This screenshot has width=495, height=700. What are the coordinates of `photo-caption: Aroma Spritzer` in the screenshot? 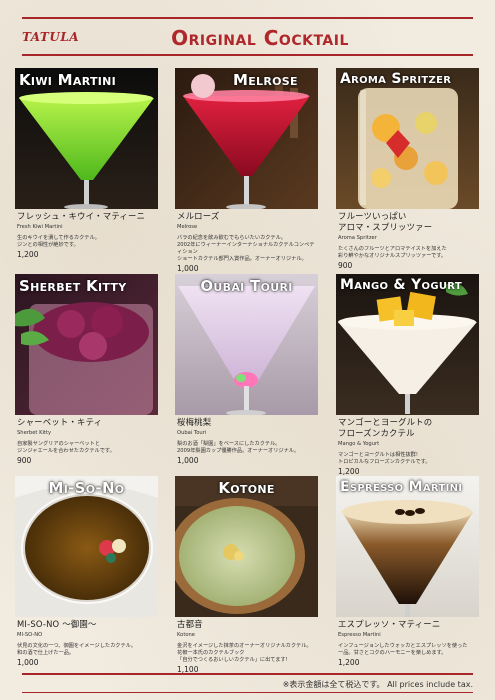 It's located at (396, 79).